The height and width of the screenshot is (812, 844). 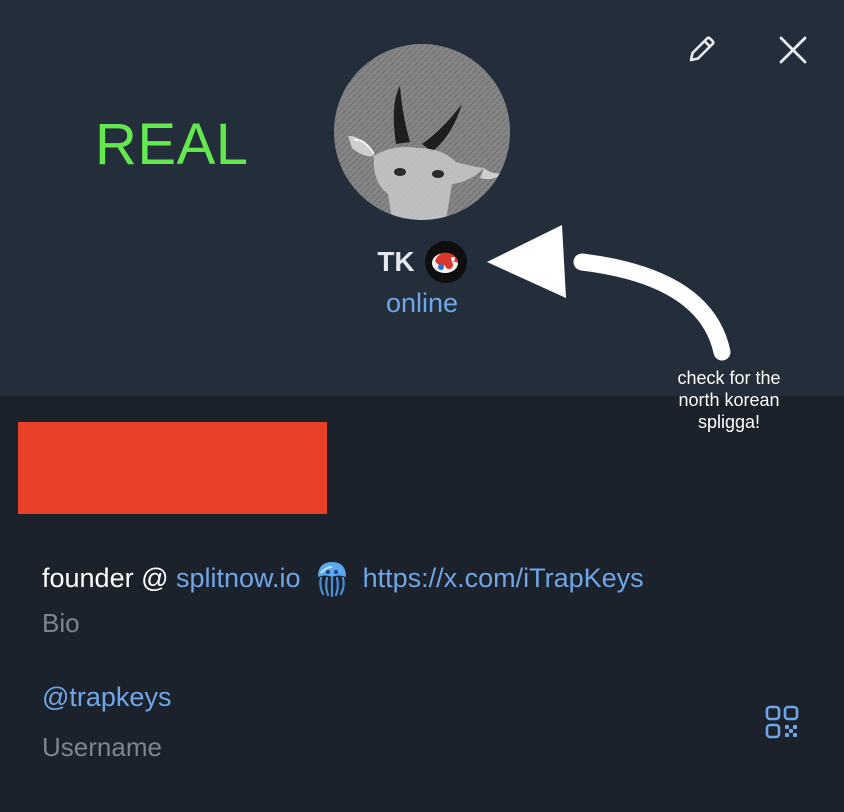 I want to click on annotation-line-2: north korean, so click(x=729, y=400).